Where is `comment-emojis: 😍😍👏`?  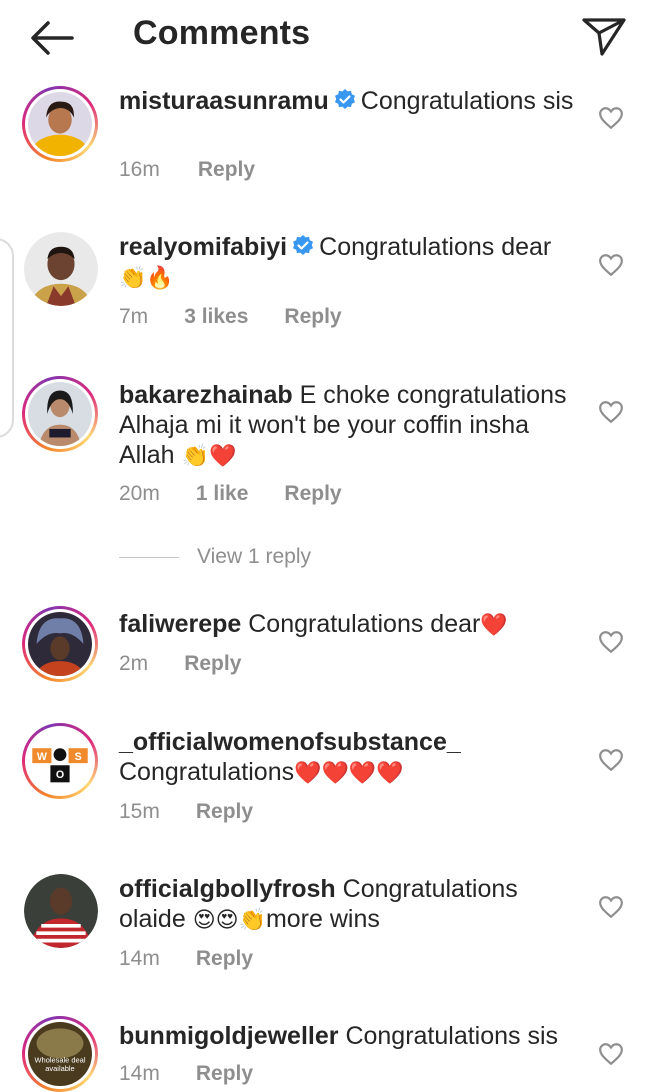
comment-emojis: 😍😍👏 is located at coordinates (229, 920).